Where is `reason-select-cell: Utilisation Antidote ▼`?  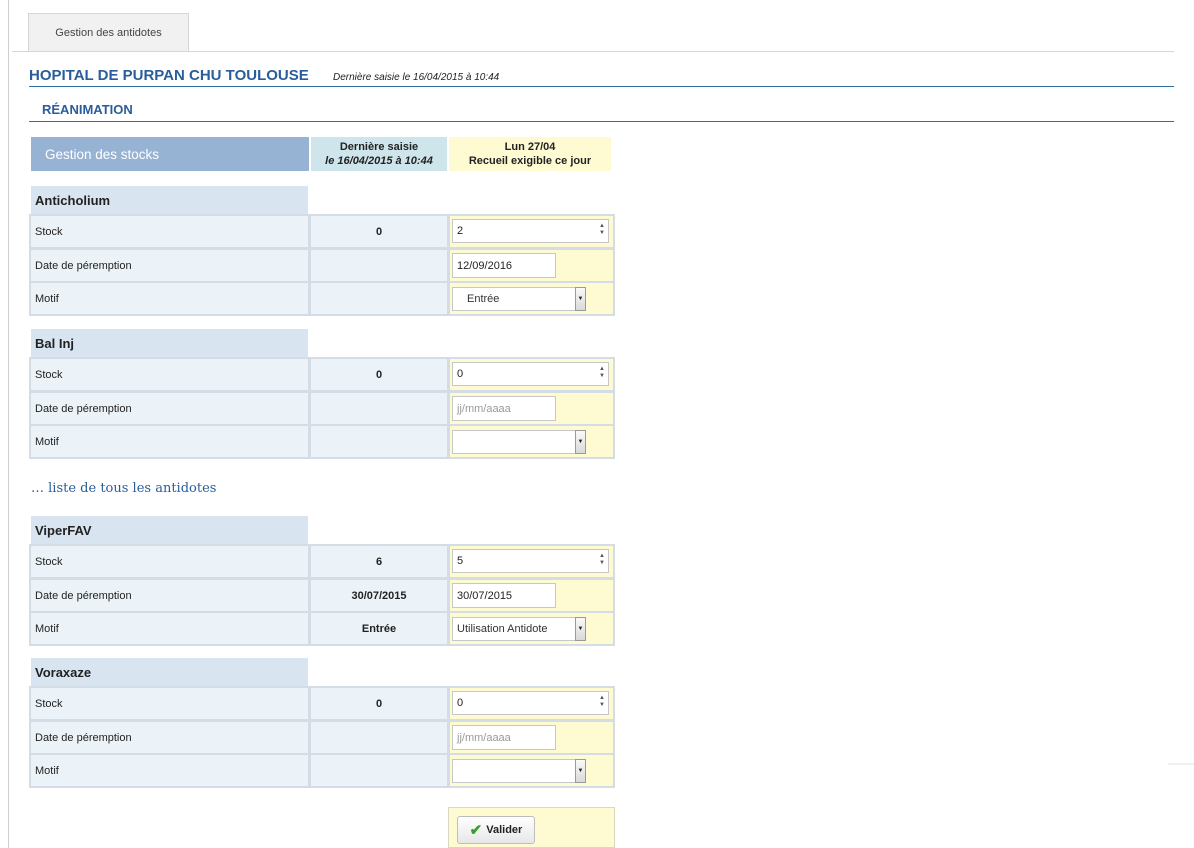 reason-select-cell: Utilisation Antidote ▼ is located at coordinates (531, 628).